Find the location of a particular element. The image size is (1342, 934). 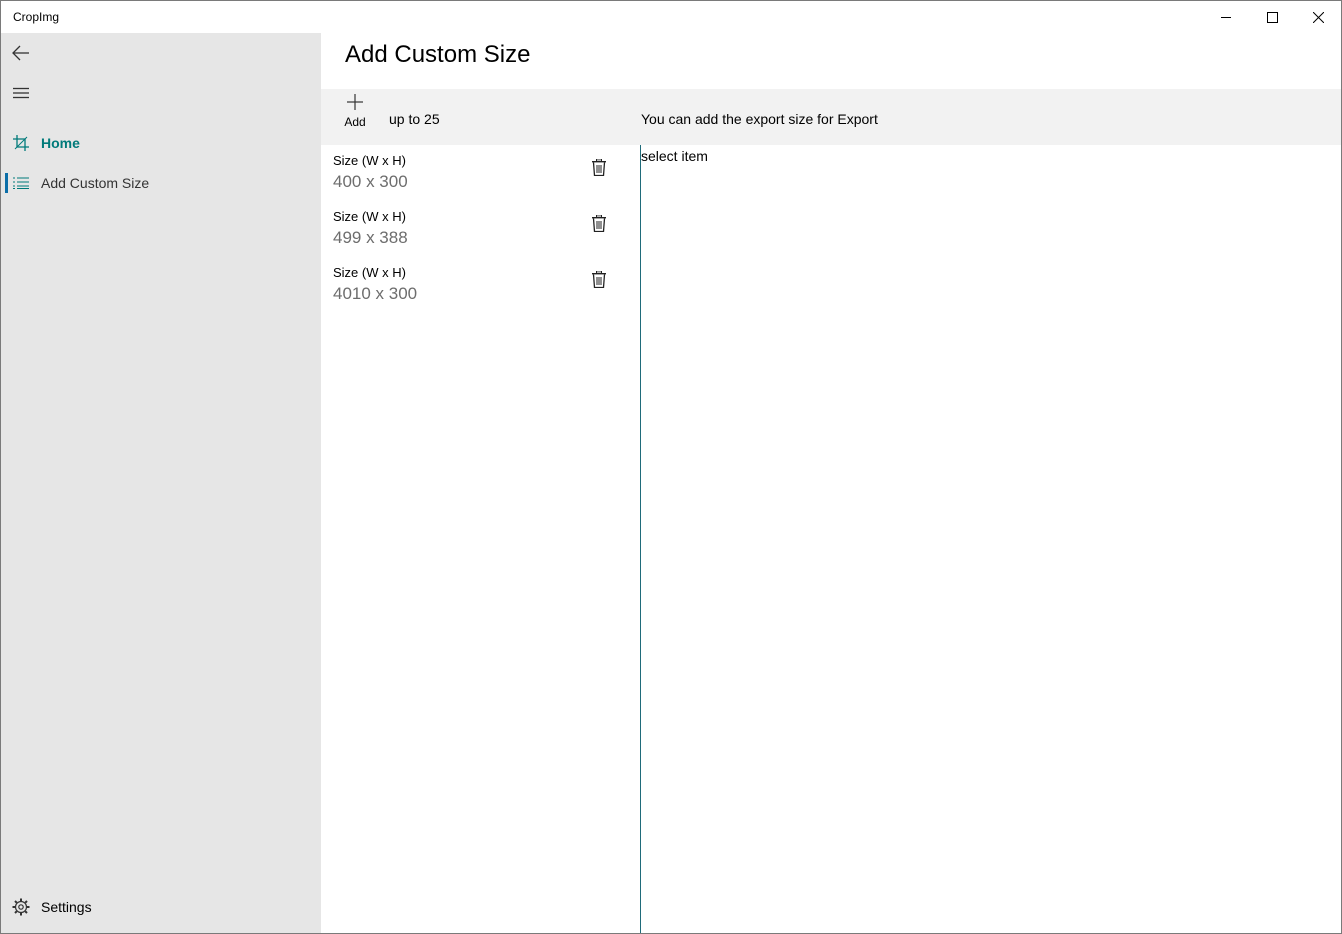

detail-placeholder-text: select item is located at coordinates (674, 156).